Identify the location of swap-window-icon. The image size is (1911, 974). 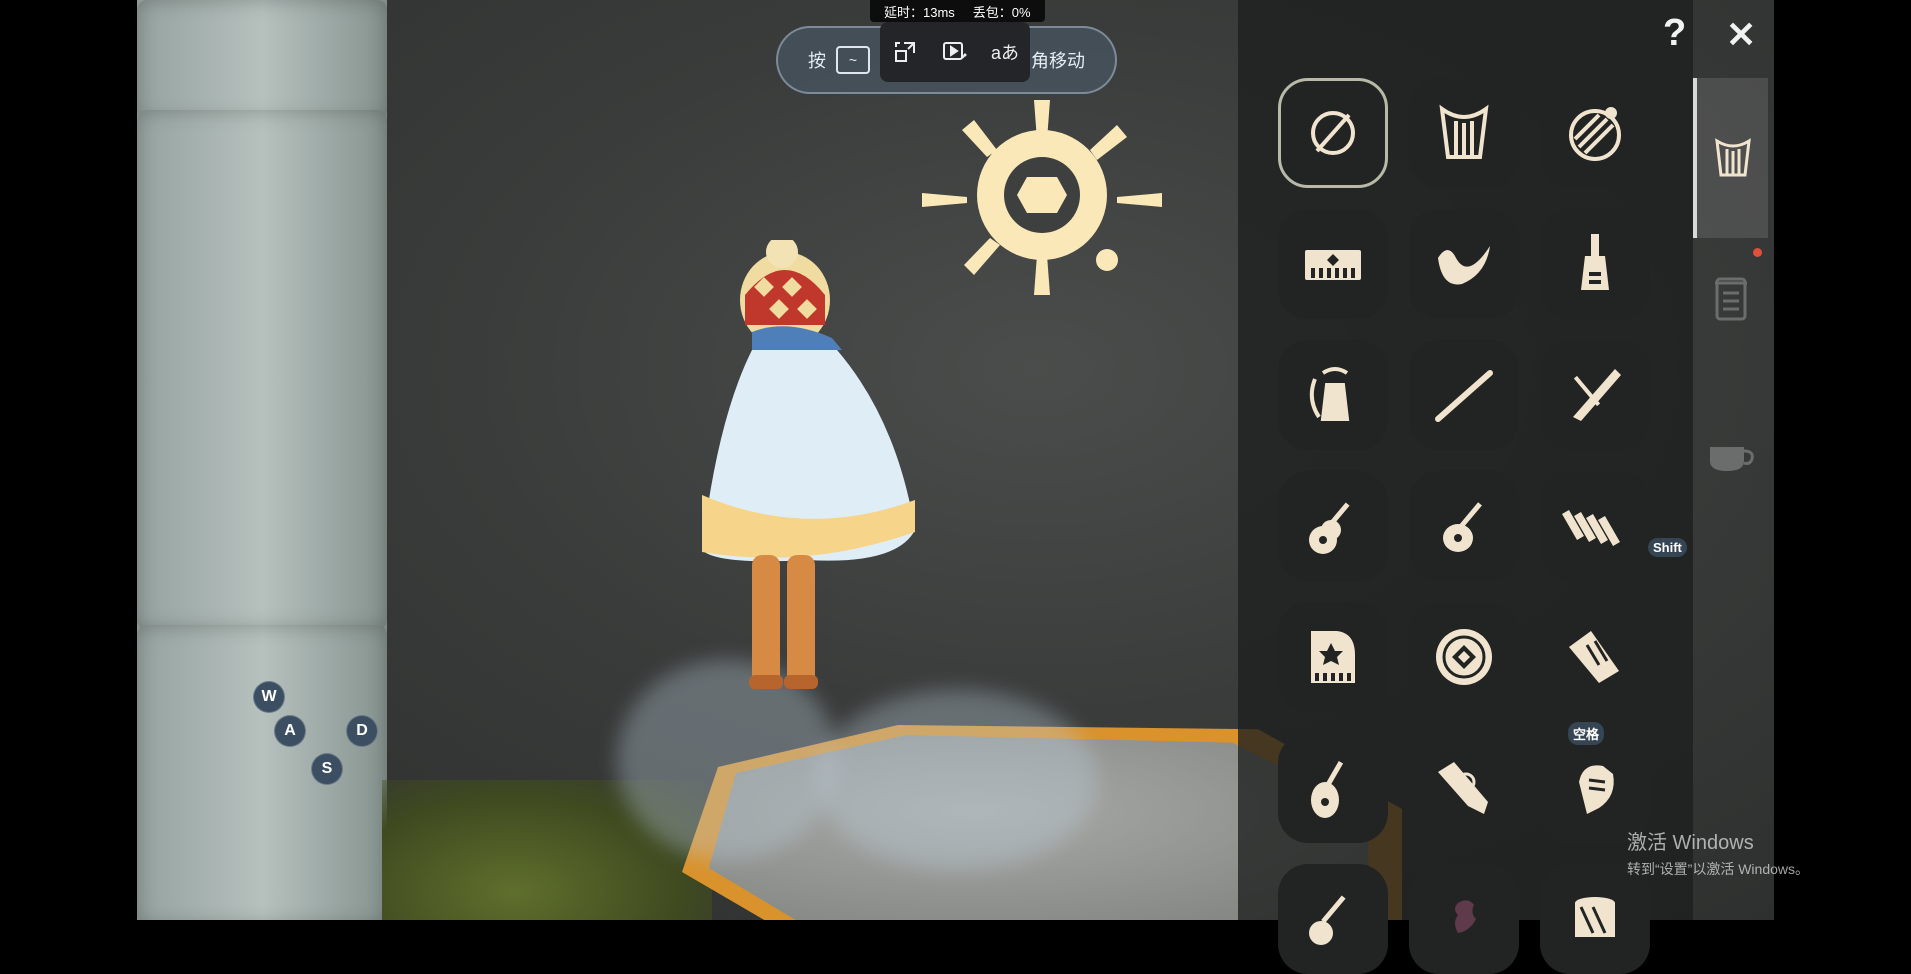
(905, 52).